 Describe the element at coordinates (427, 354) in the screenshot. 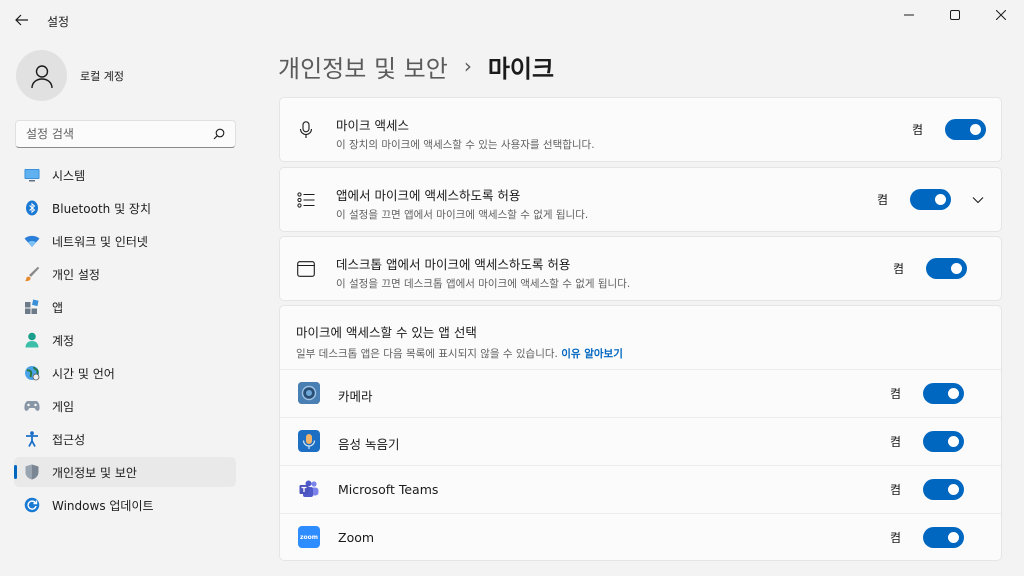

I see `app-list-note: 일부 데스크톱 앱은 다음 목록에 표시되지 않을 수 있습니다.` at that location.